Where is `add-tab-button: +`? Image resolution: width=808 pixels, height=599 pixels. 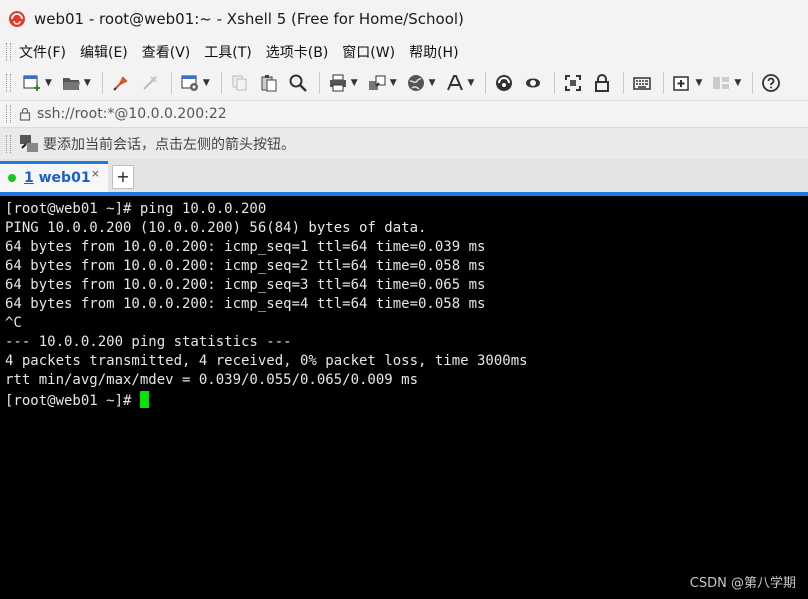
add-tab-button: + is located at coordinates (123, 177).